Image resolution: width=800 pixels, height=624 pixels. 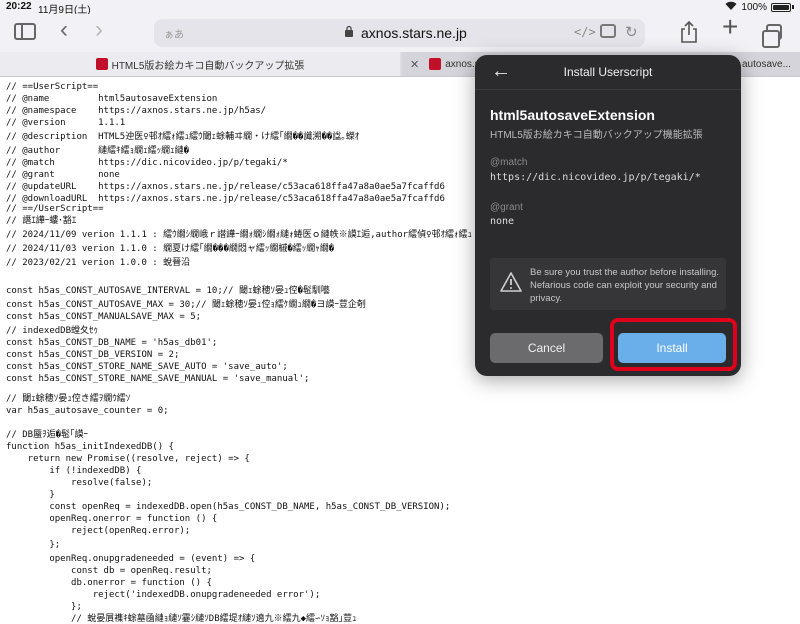 I want to click on code-line: // DB蜃ｦ逅�髢｢謨ｰ, so click(x=47, y=435).